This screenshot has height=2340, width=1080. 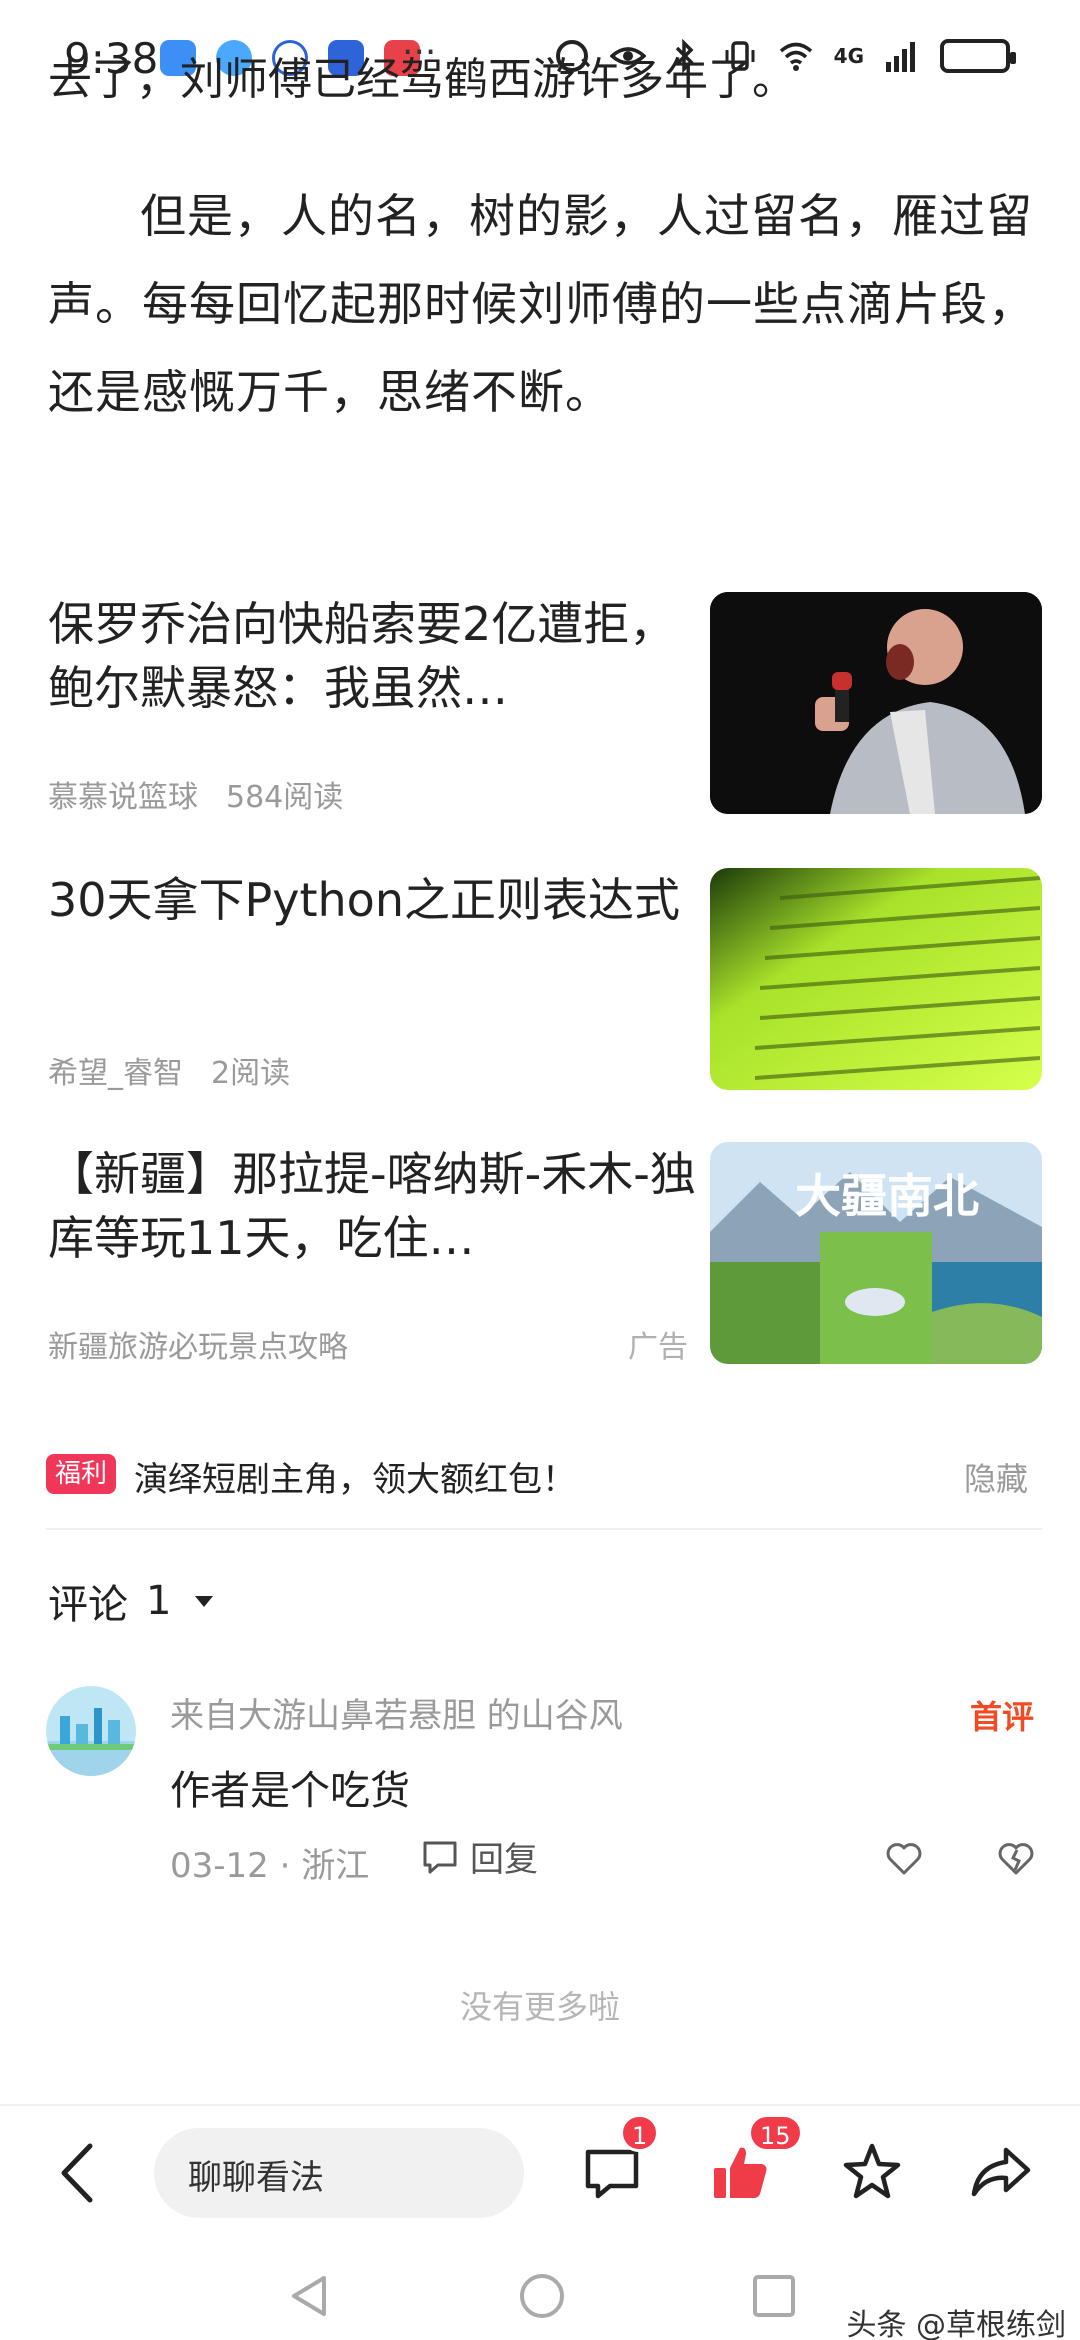 I want to click on ad-label: 广告, so click(x=658, y=1347).